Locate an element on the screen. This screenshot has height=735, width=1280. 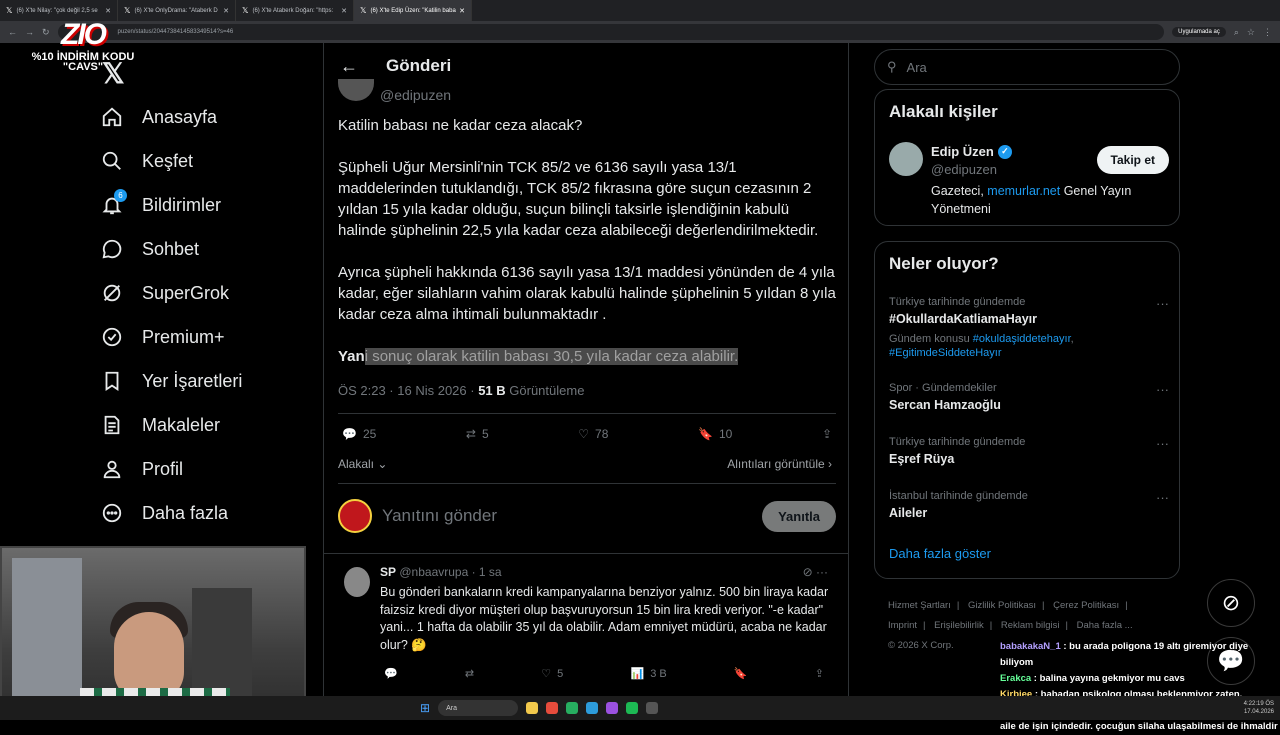
open-in-app-button: Uygulamada aç is located at coordinates (1199, 32).